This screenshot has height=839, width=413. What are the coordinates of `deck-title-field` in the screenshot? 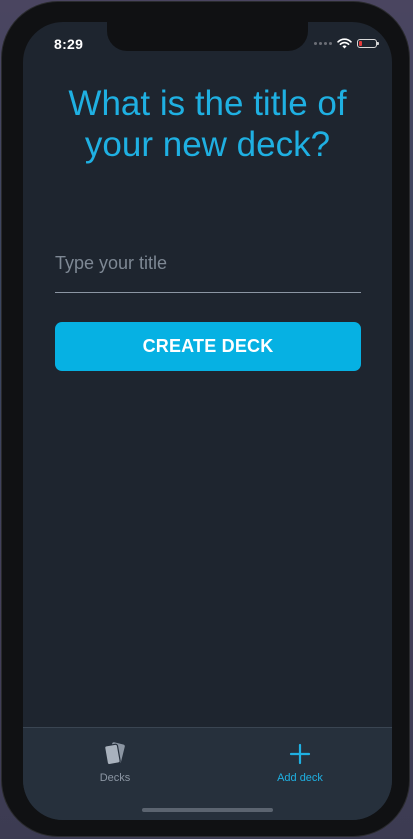 It's located at (208, 271).